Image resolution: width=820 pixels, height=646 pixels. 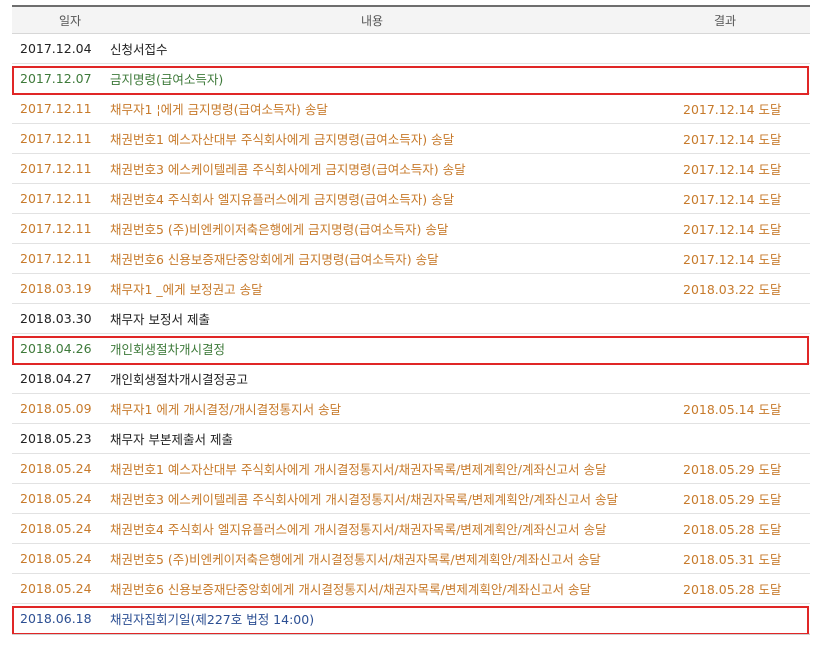 What do you see at coordinates (411, 49) in the screenshot?
I see `table-row: 2017.12.04 신청서접수` at bounding box center [411, 49].